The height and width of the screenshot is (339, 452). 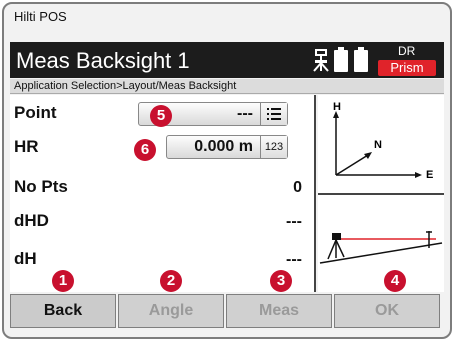 I want to click on no-pts-row: No Pts 0, so click(x=162, y=187).